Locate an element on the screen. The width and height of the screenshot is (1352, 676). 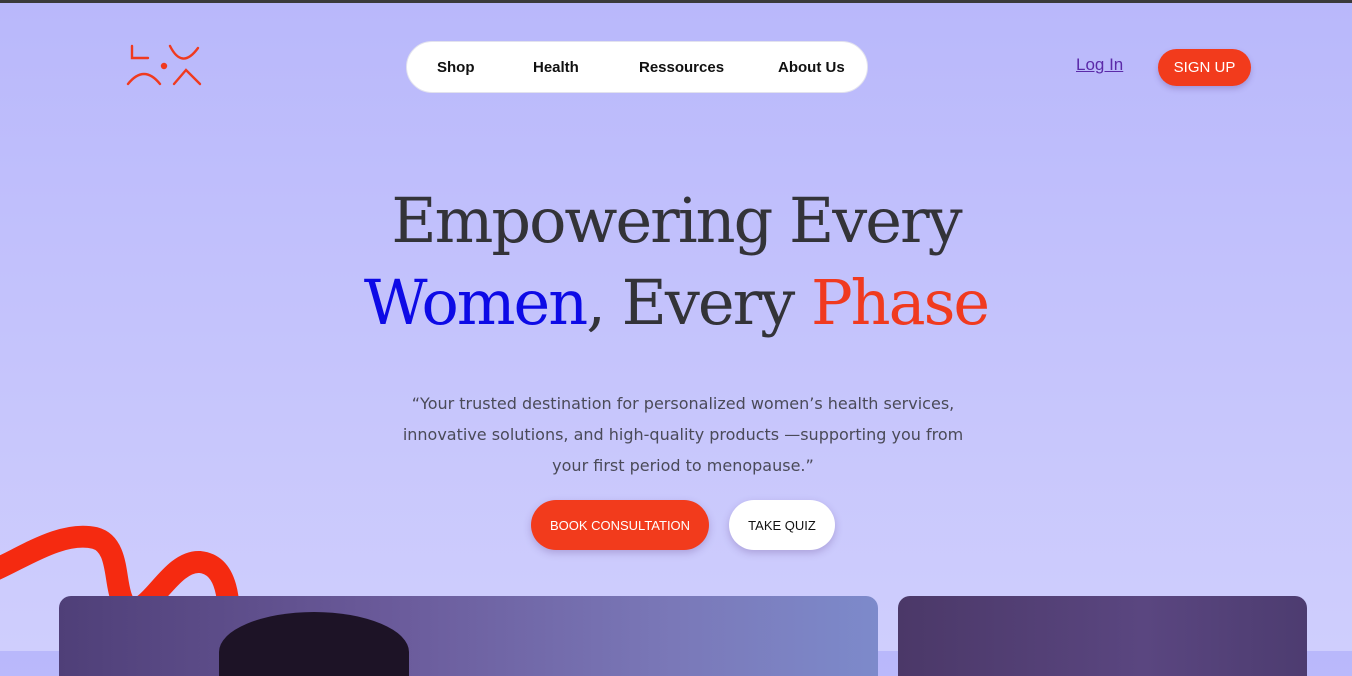
take-quiz-button: TAKE QUIZ is located at coordinates (782, 525).